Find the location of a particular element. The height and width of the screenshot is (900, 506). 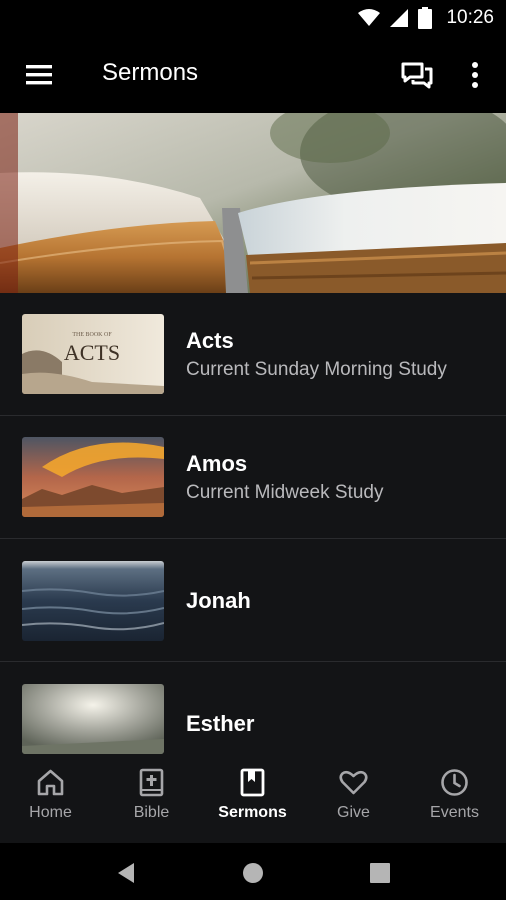

status-clock: 10:26 is located at coordinates (470, 17).